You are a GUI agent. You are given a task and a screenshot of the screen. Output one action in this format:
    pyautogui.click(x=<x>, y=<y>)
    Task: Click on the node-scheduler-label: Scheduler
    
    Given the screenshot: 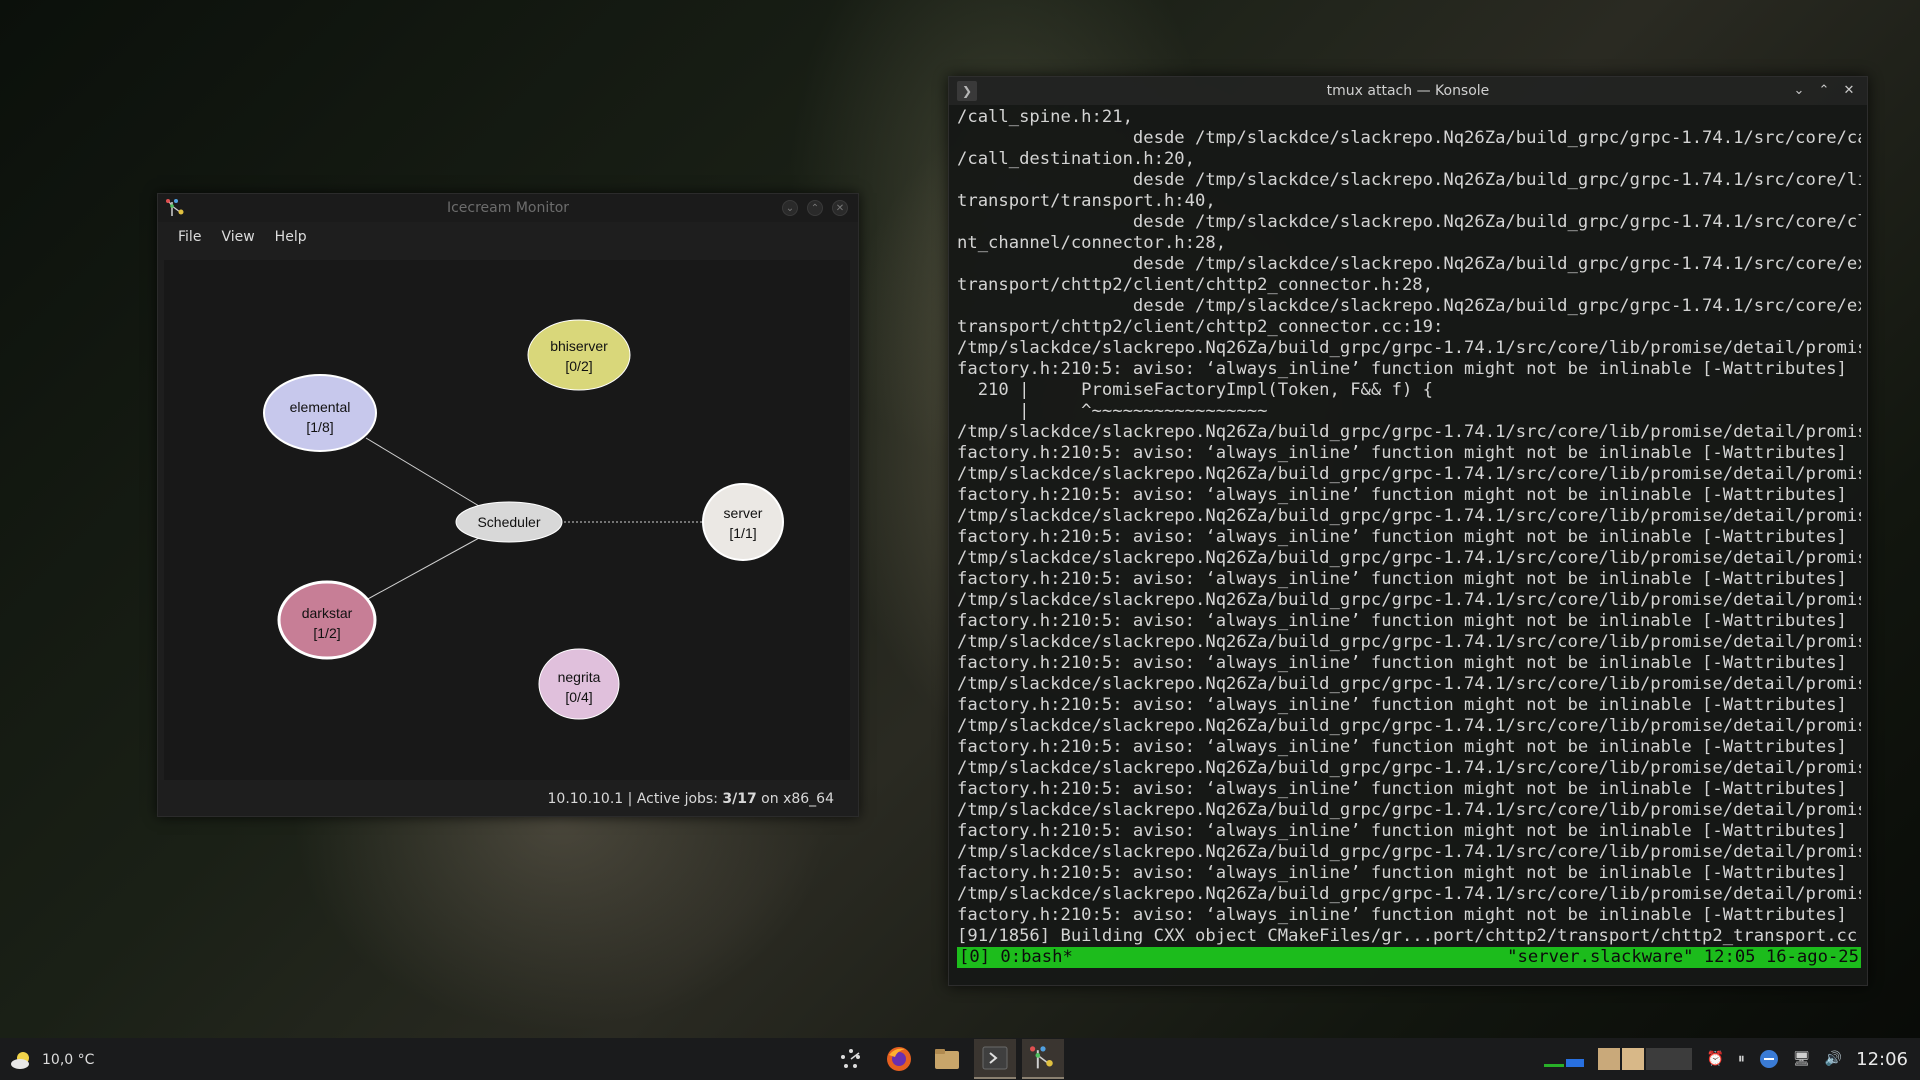 What is the action you would take?
    pyautogui.click(x=508, y=522)
    